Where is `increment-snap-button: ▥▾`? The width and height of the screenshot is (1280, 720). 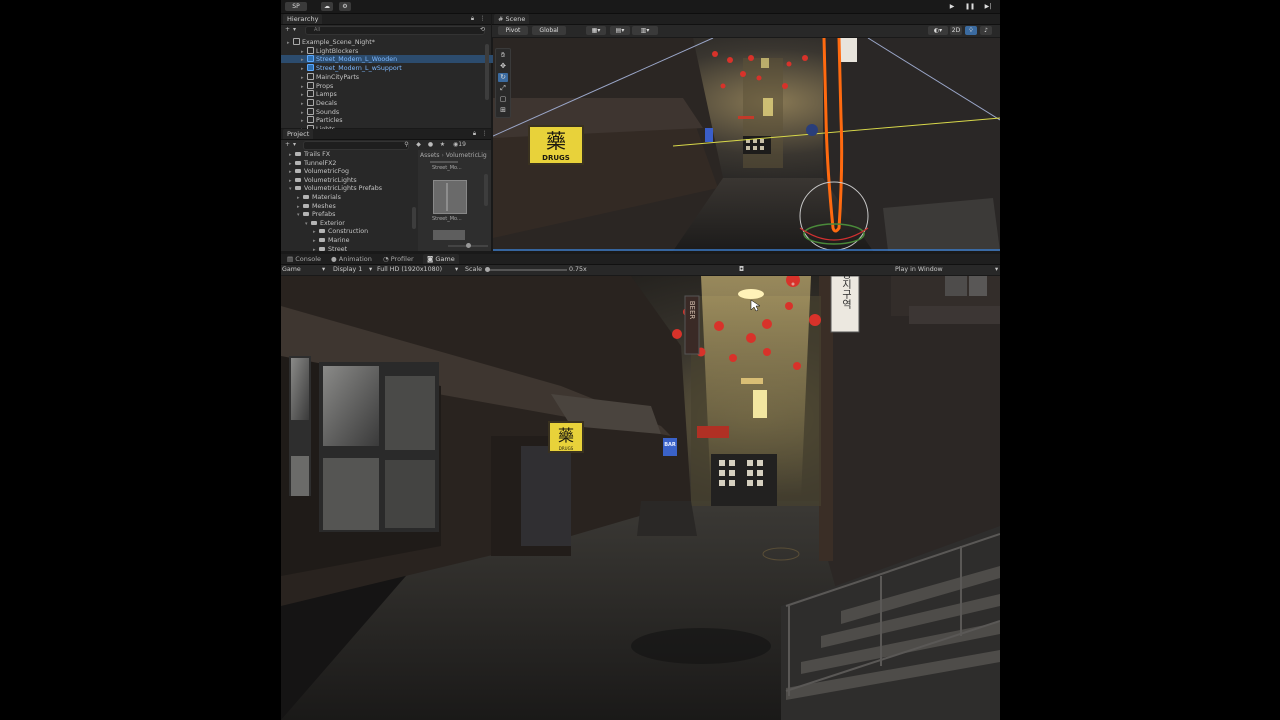
increment-snap-button: ▥▾ is located at coordinates (645, 30).